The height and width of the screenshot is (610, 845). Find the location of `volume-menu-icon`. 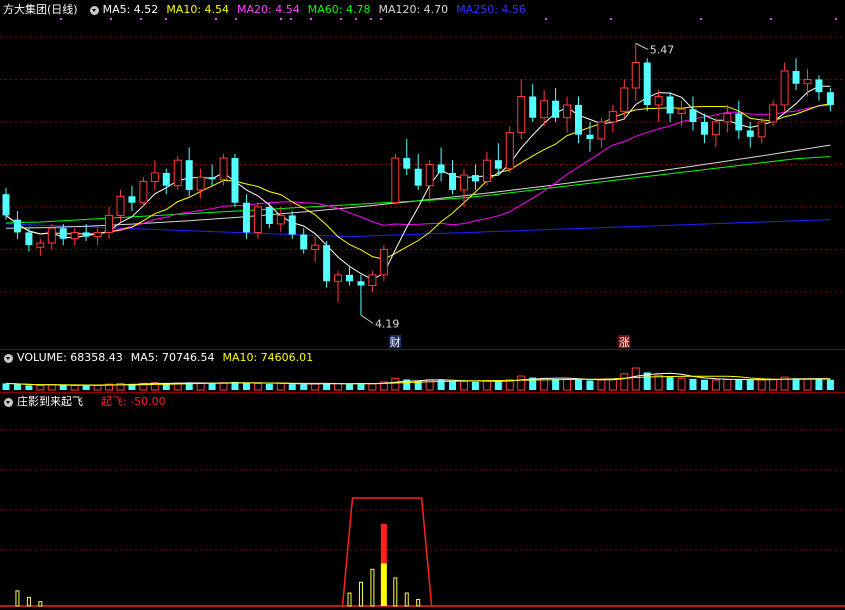

volume-menu-icon is located at coordinates (8, 358).